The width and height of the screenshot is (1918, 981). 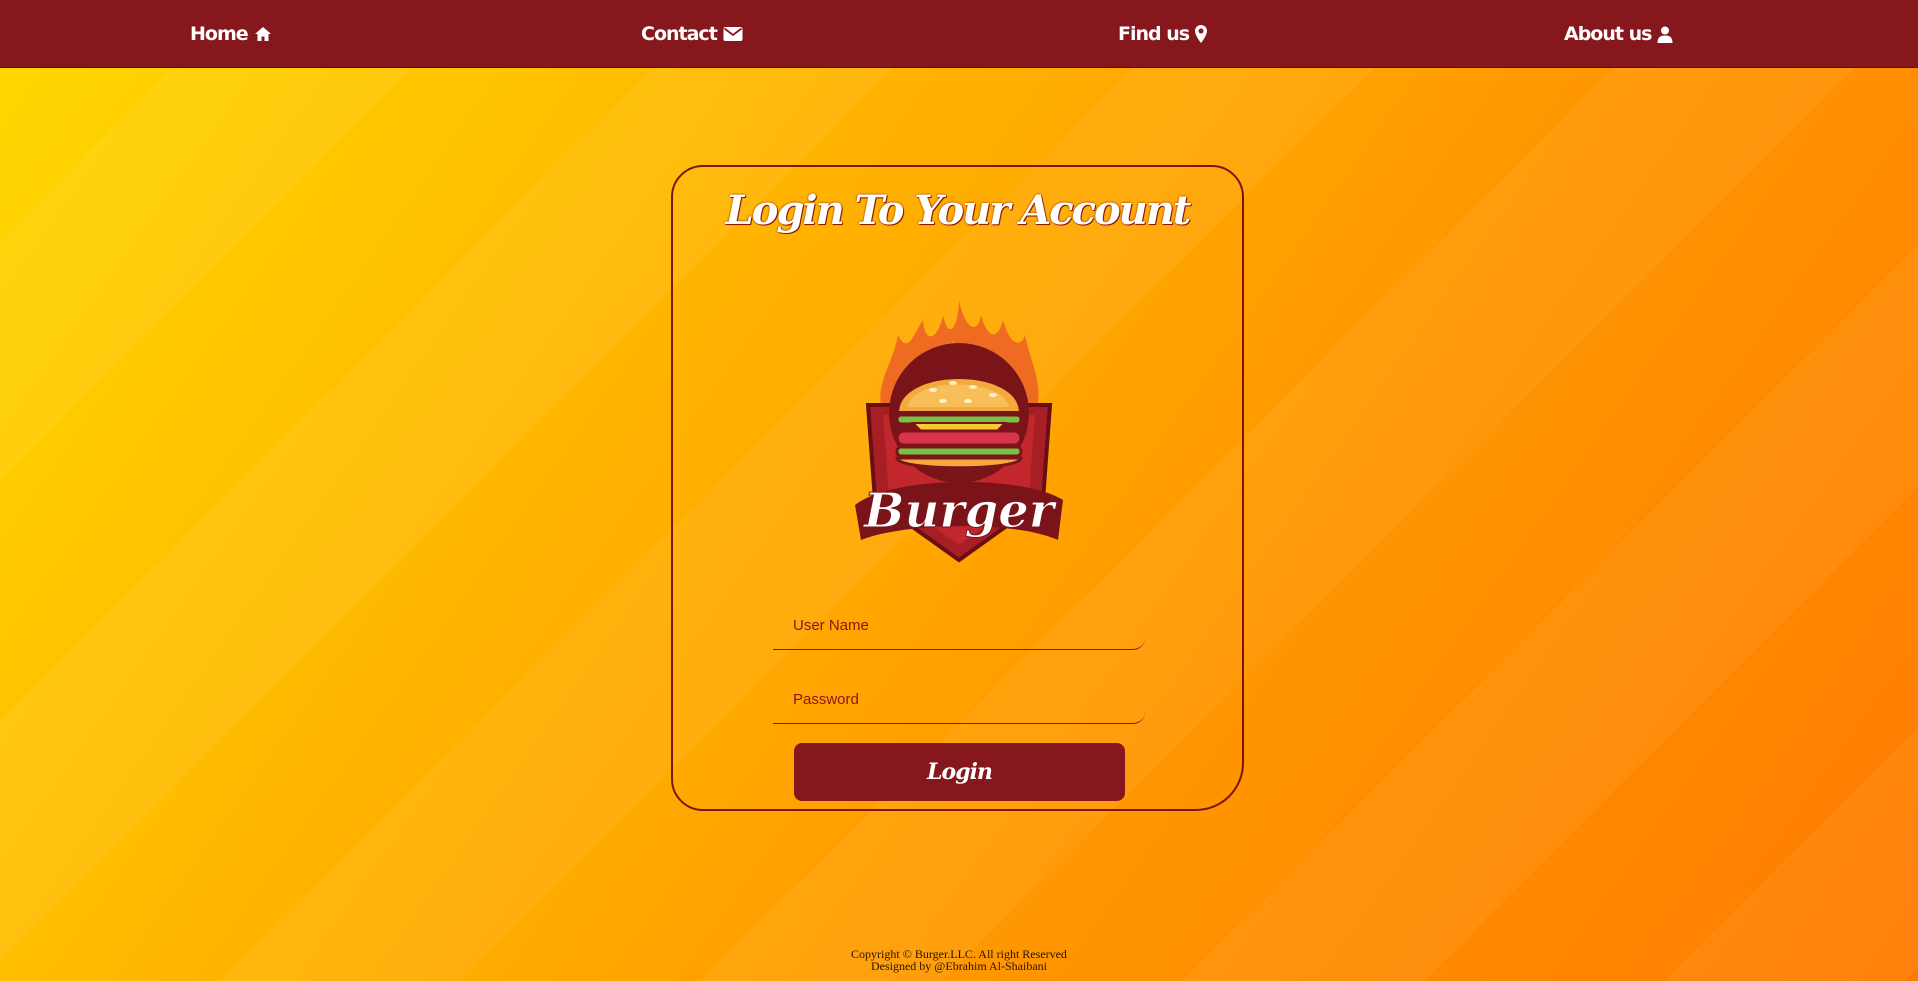 What do you see at coordinates (1608, 34) in the screenshot?
I see `nav-about-us-label: About us` at bounding box center [1608, 34].